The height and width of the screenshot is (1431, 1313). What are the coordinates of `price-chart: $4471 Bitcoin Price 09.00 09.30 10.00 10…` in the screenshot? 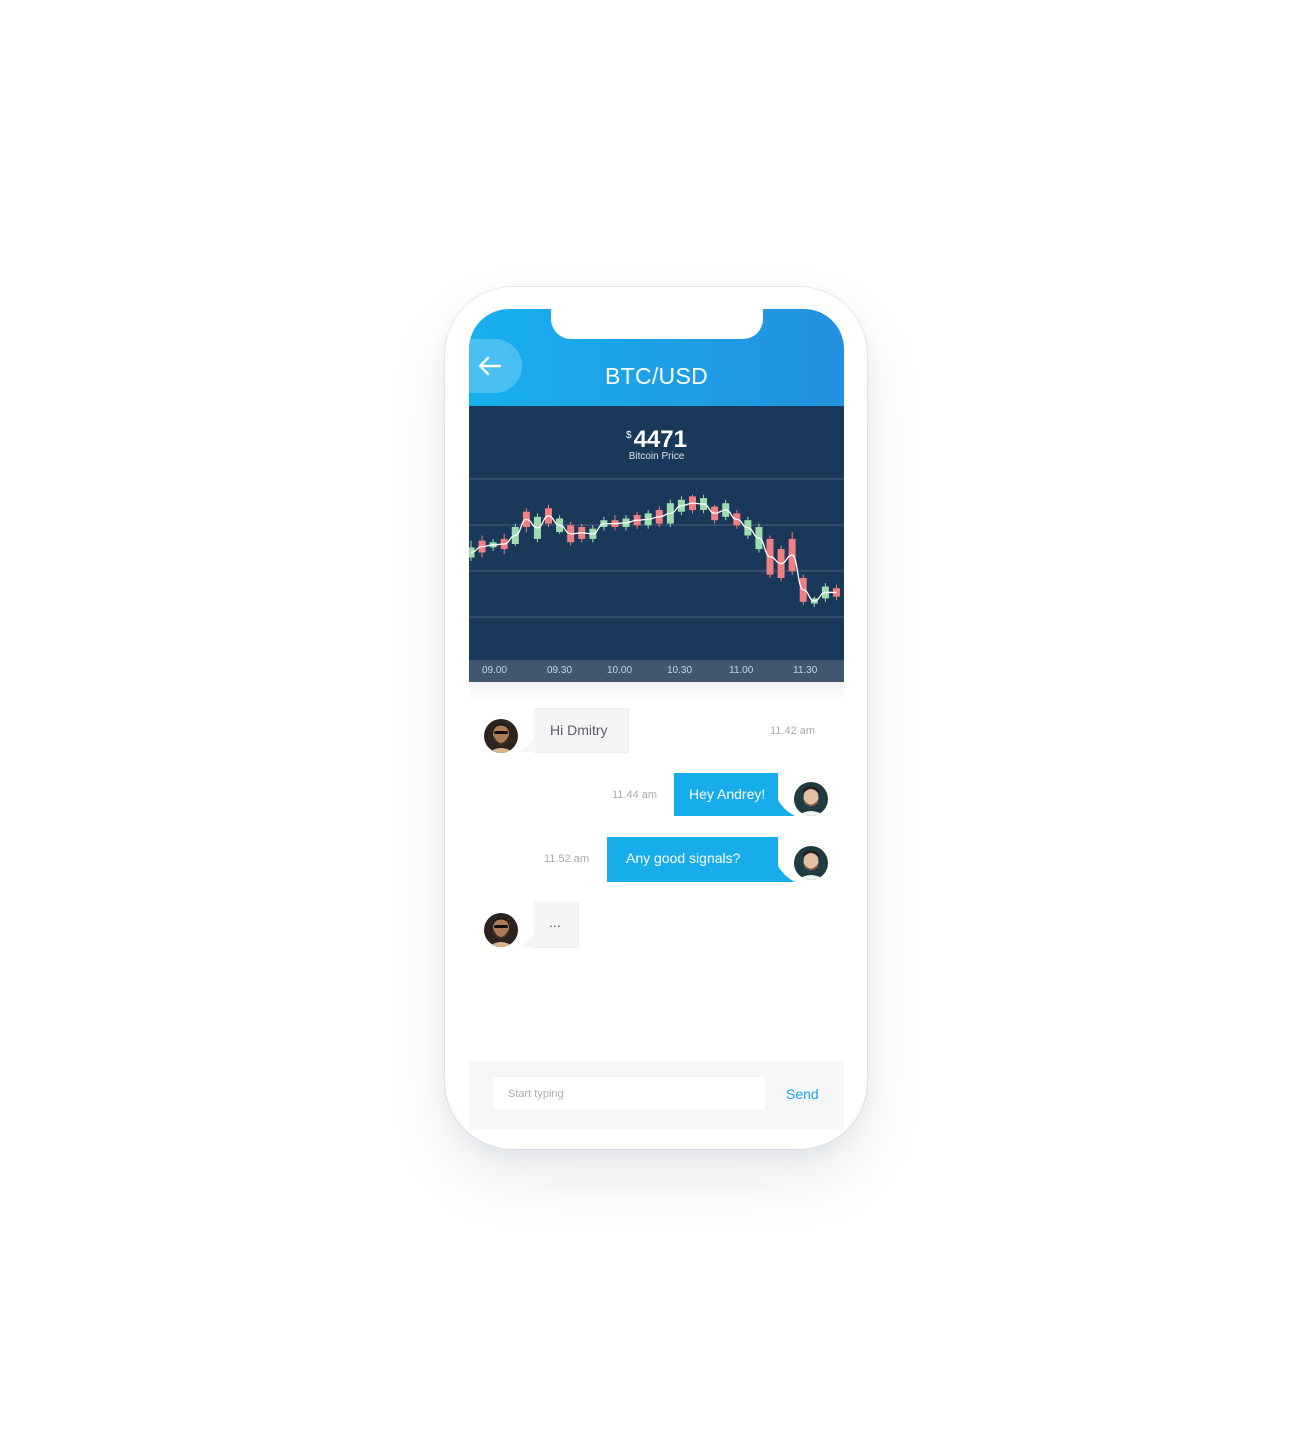 It's located at (656, 544).